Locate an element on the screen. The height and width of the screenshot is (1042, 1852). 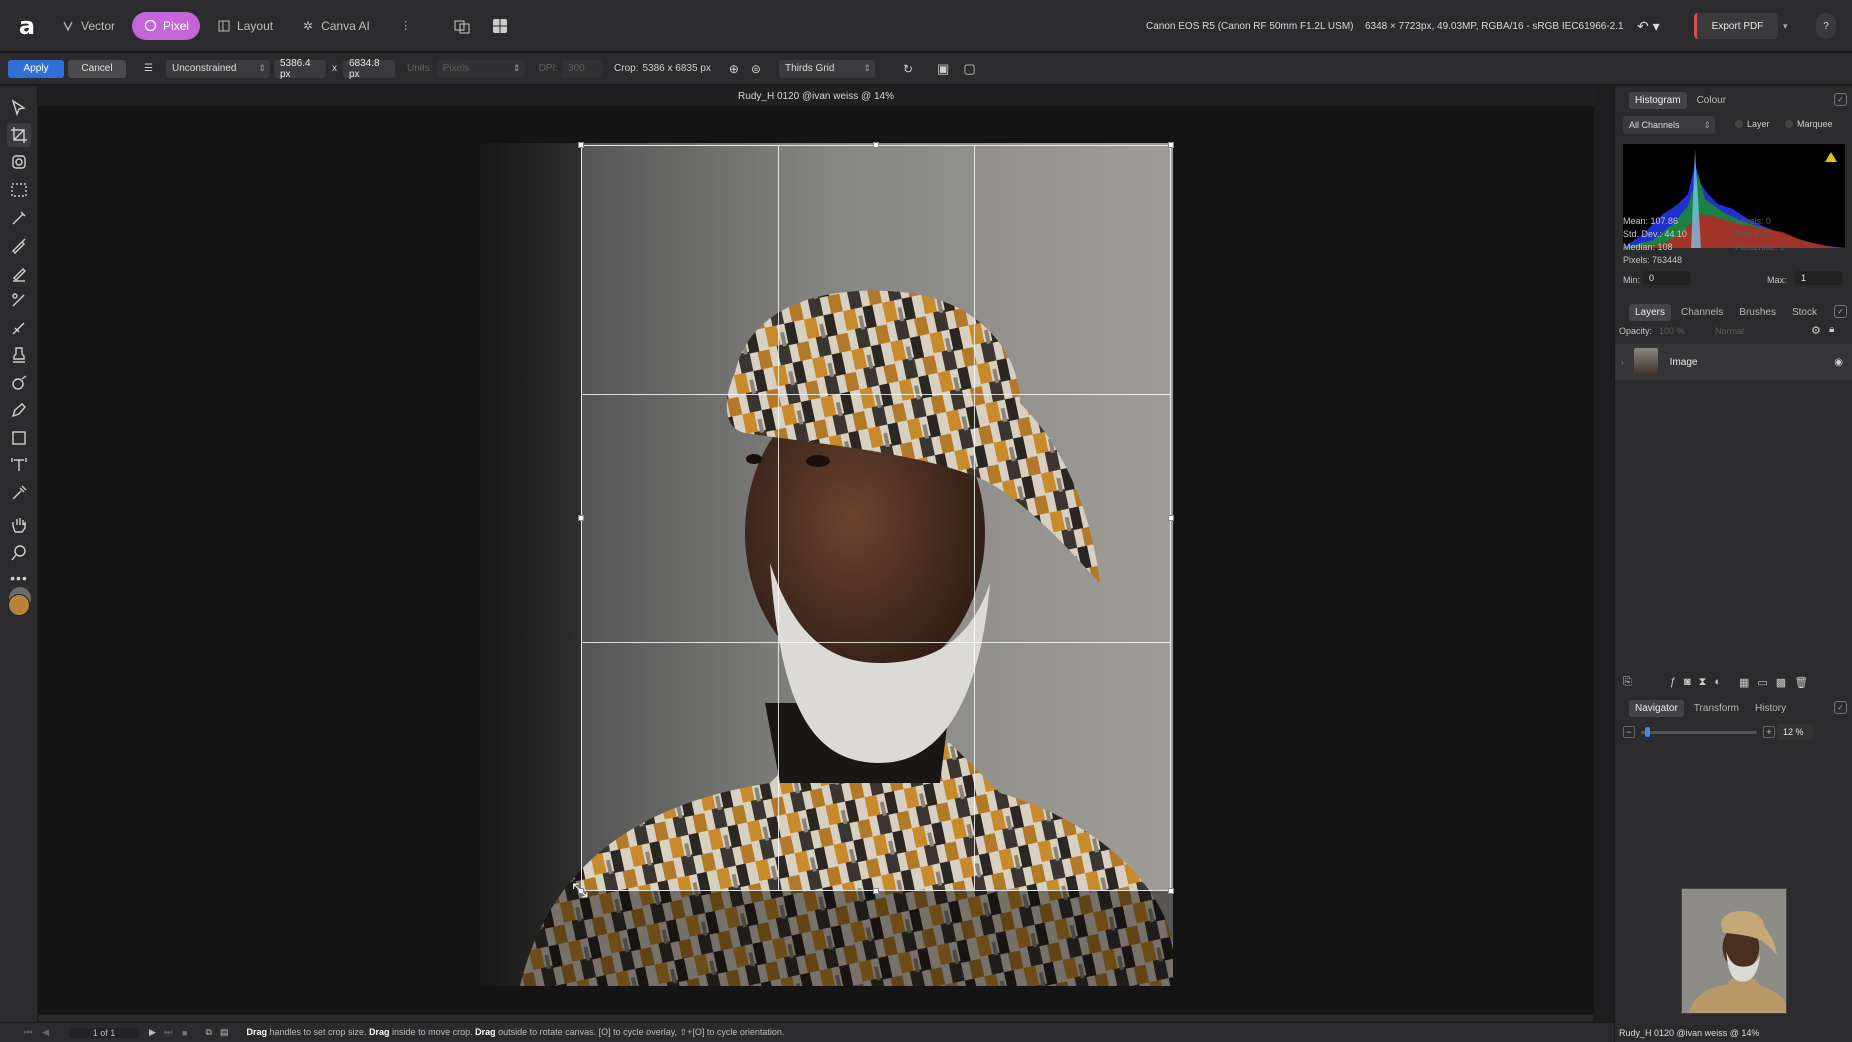
shape-tool-icon is located at coordinates (19, 438).